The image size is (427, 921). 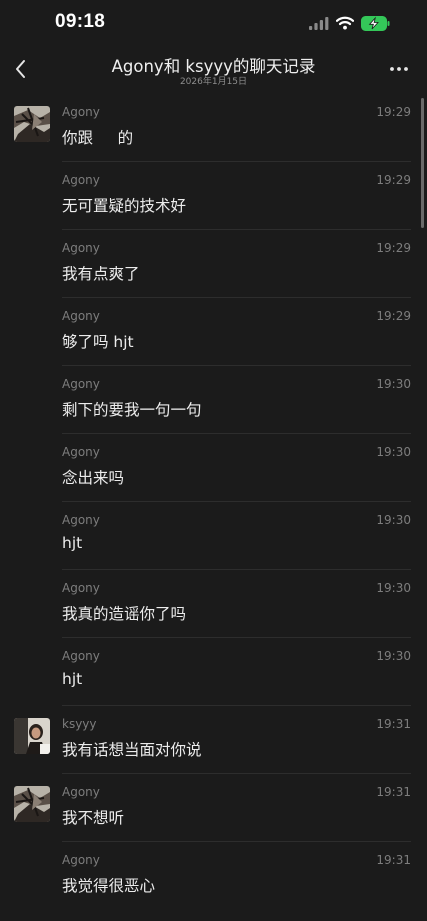 I want to click on more-button, so click(x=399, y=69).